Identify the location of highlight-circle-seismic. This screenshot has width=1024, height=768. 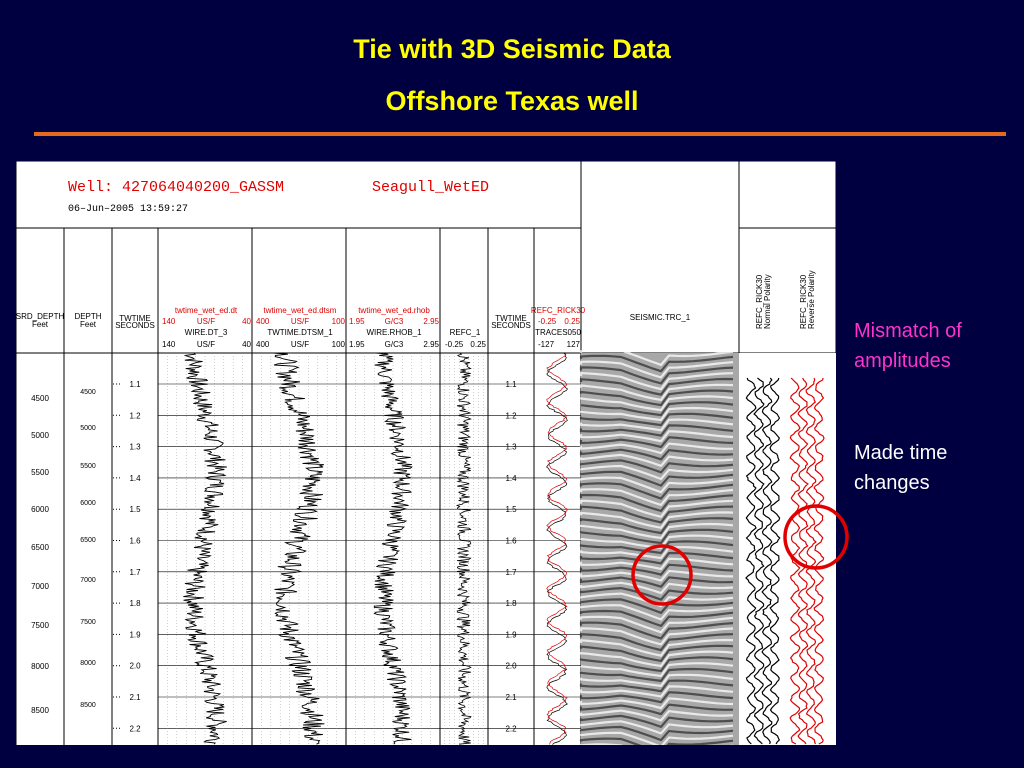
(662, 575).